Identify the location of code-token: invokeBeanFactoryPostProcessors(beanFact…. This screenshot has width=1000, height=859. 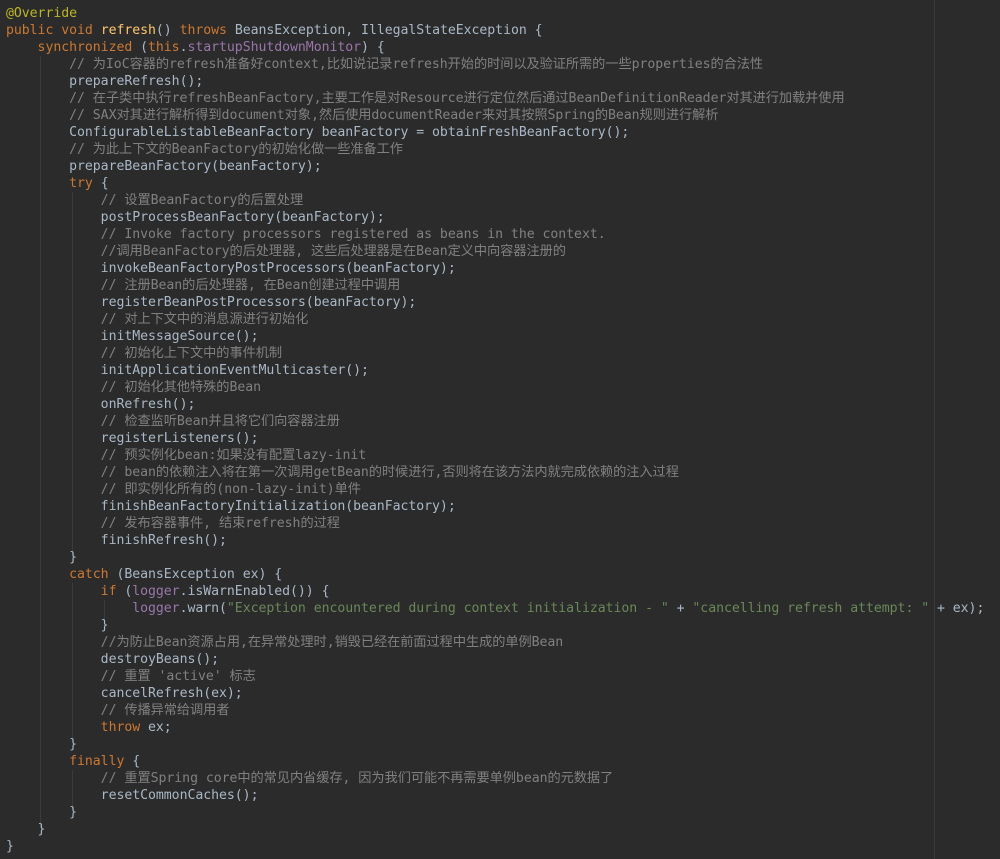
(231, 268).